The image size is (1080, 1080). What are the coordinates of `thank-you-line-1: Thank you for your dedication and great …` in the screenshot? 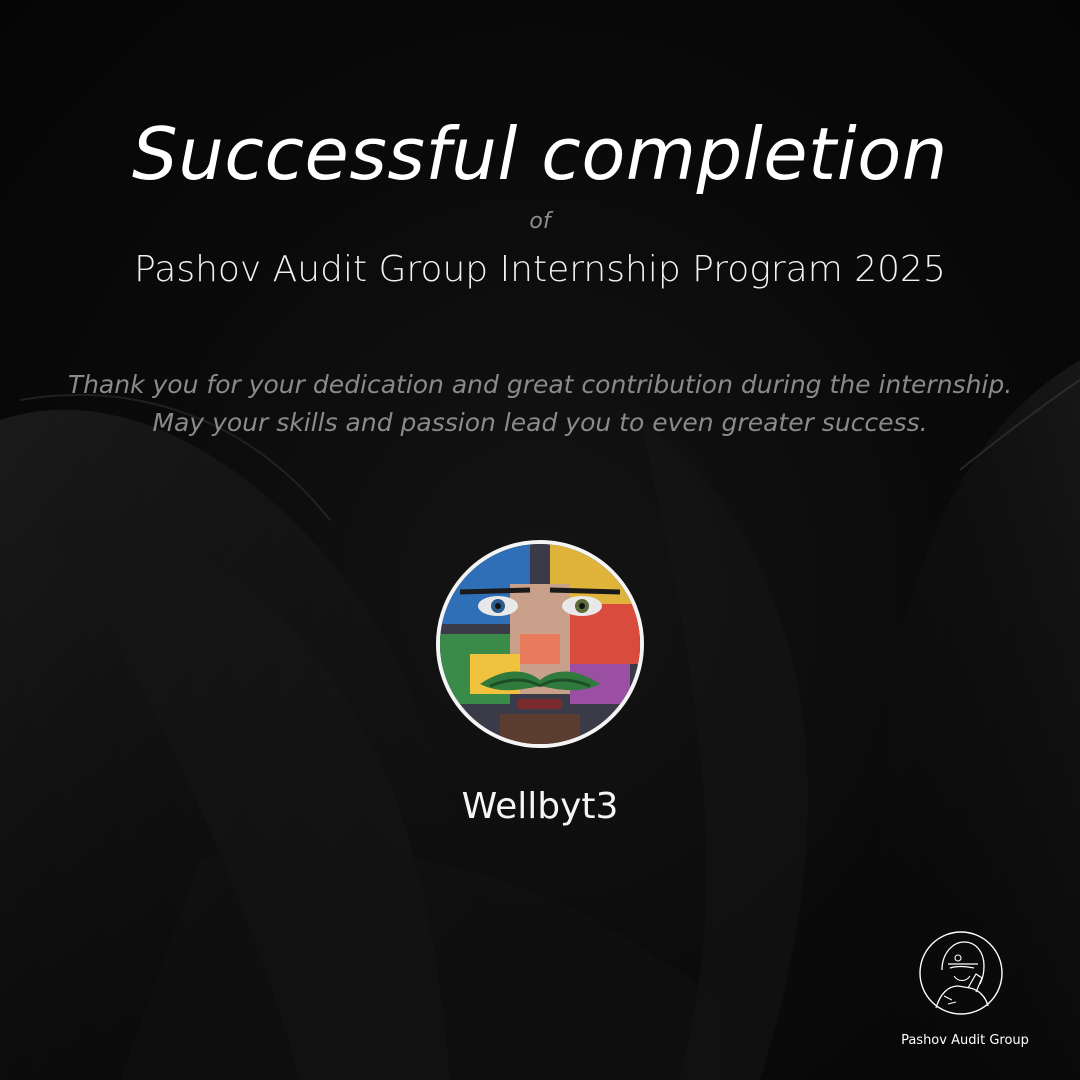 It's located at (540, 384).